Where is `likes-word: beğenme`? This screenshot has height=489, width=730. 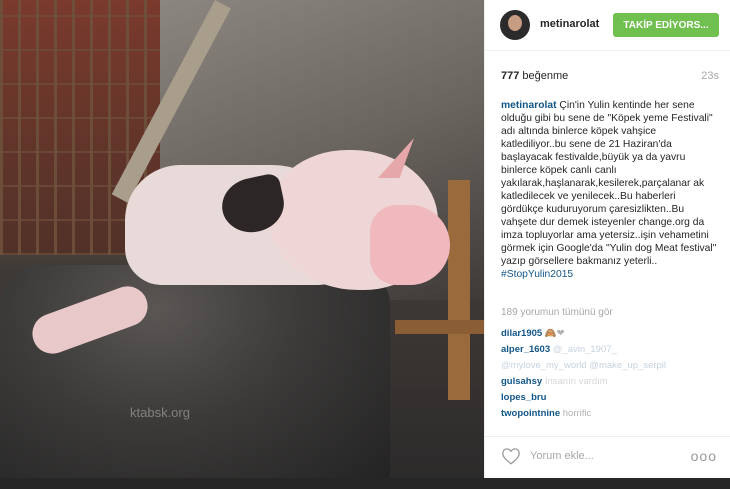 likes-word: beğenme is located at coordinates (545, 76).